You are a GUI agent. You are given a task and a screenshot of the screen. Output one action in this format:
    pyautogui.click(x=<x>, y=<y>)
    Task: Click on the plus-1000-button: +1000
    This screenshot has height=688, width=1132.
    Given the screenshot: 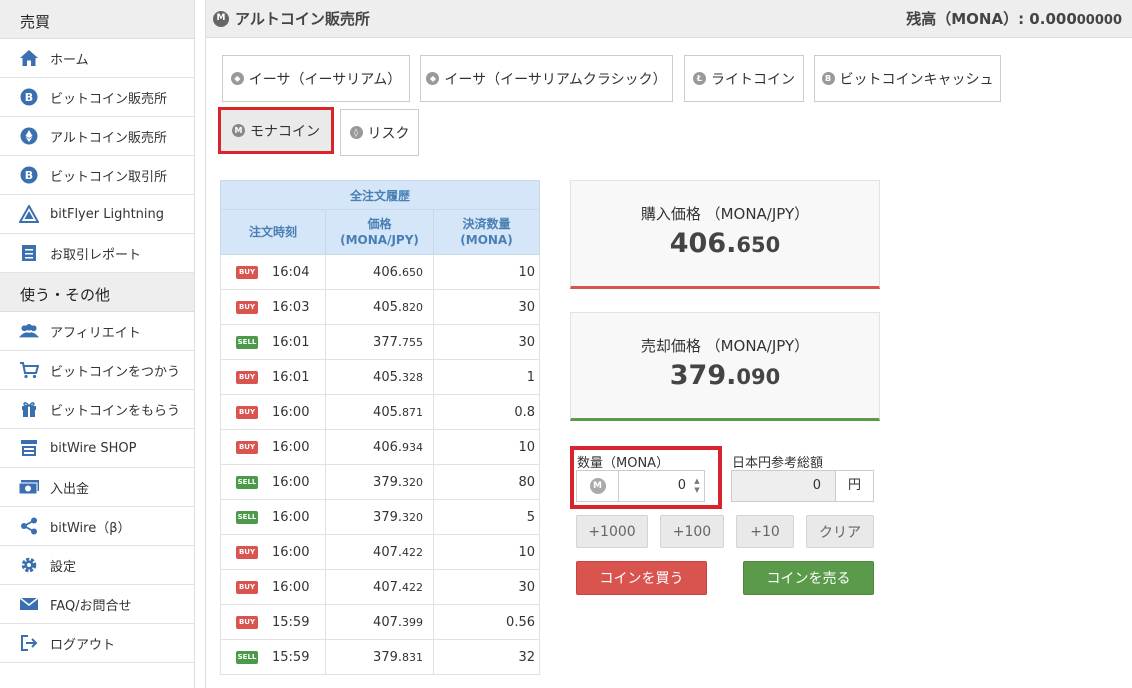 What is the action you would take?
    pyautogui.click(x=612, y=531)
    